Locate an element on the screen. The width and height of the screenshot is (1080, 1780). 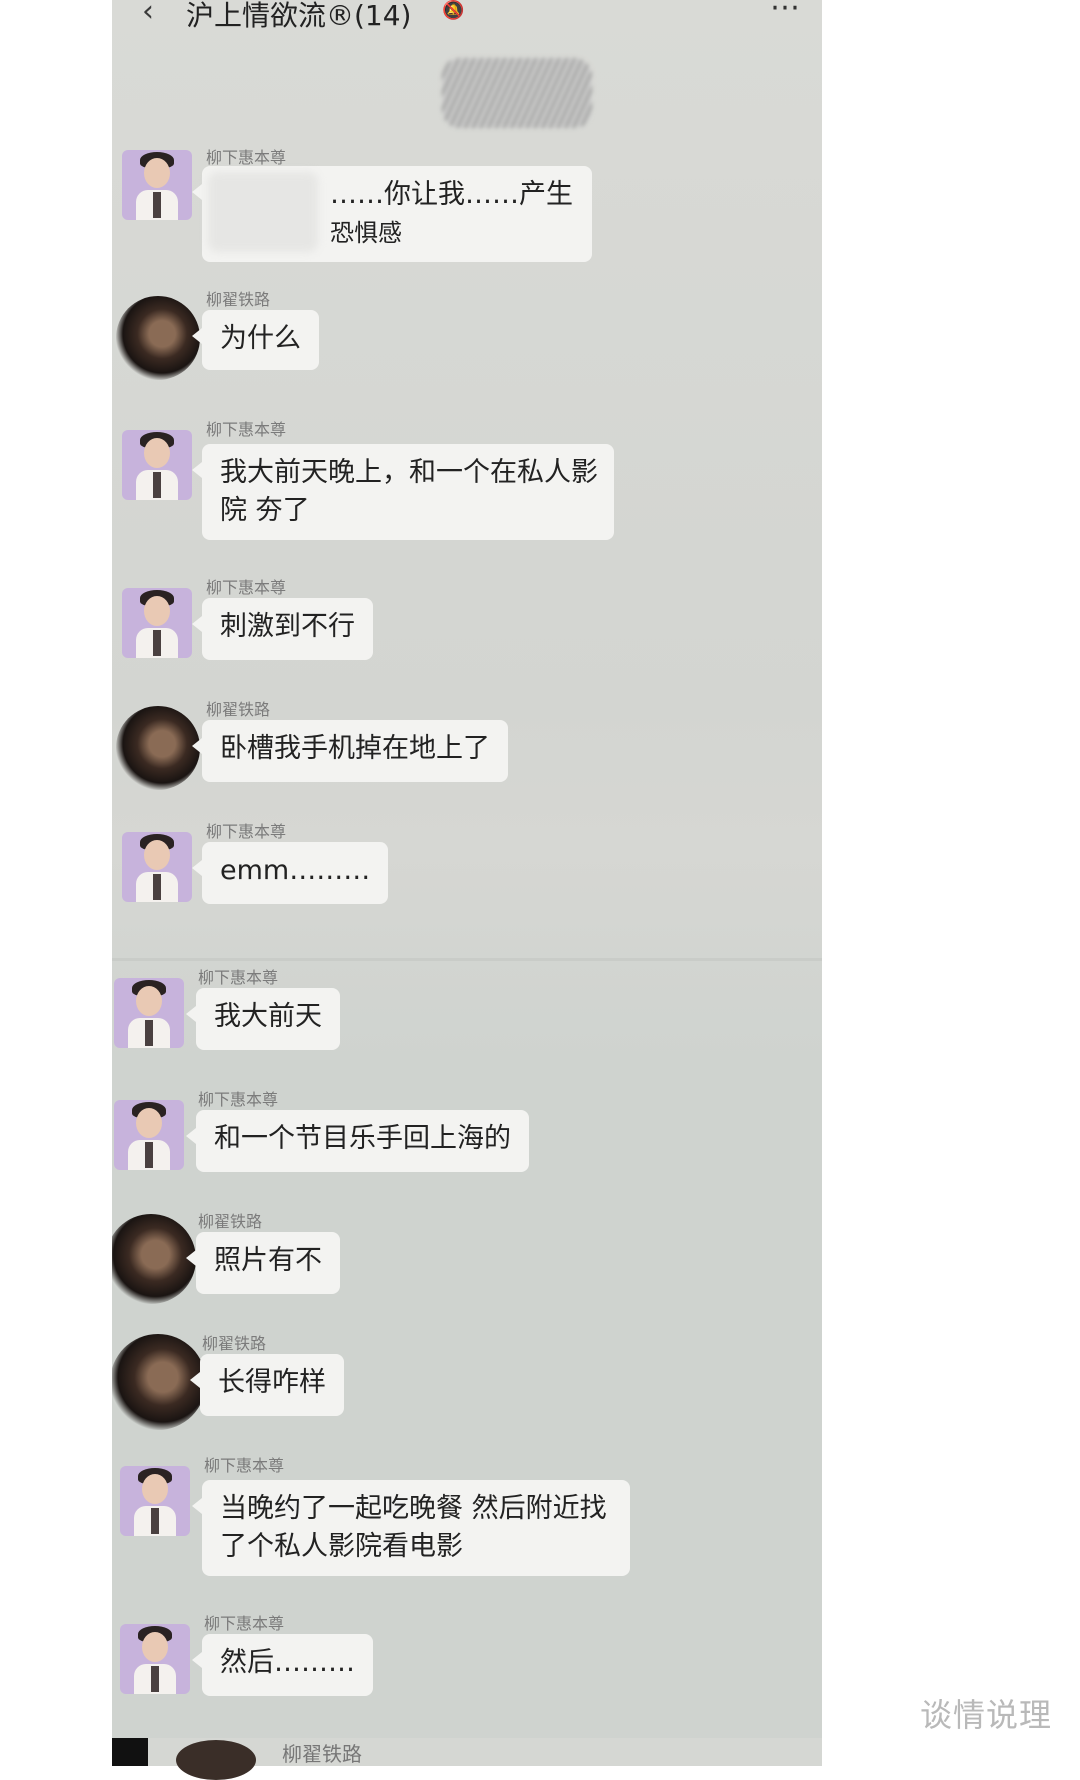
message-text: 当晚约了一起吃晚餐 然后附近找 is located at coordinates (413, 1508).